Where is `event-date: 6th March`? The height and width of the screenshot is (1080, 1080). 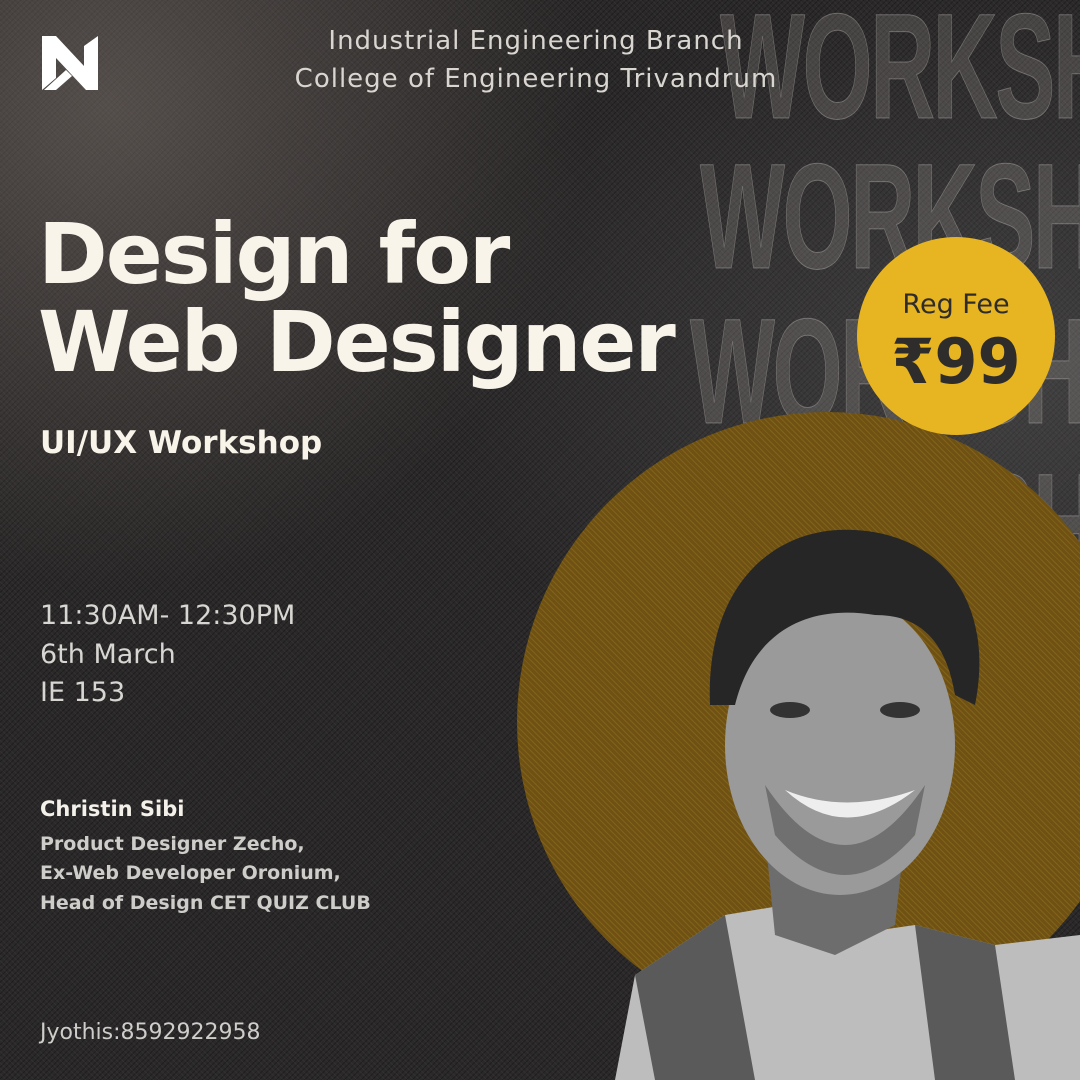 event-date: 6th March is located at coordinates (108, 654).